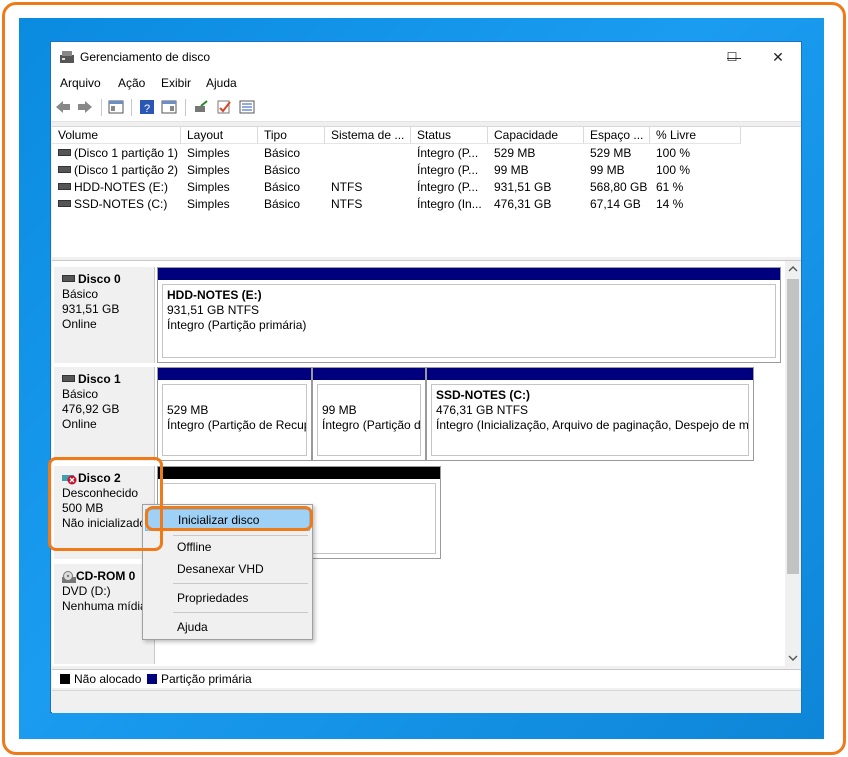 Image resolution: width=848 pixels, height=757 pixels. What do you see at coordinates (515, 153) in the screenshot?
I see `capacity-cell: 529 MB` at bounding box center [515, 153].